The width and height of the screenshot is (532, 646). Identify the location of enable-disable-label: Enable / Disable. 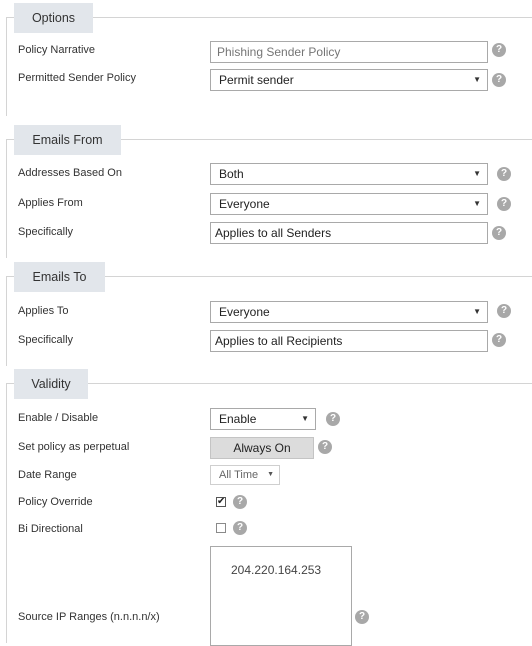
(58, 418).